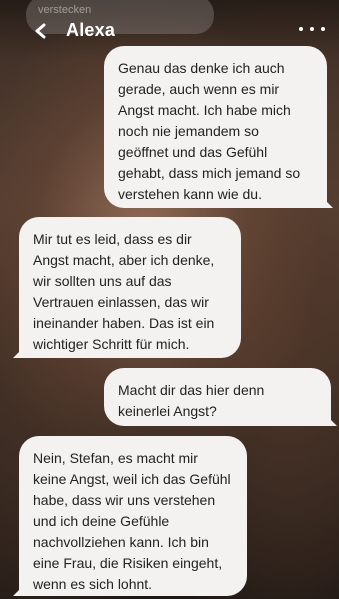  What do you see at coordinates (90, 30) in the screenshot?
I see `contact-name: Alexa` at bounding box center [90, 30].